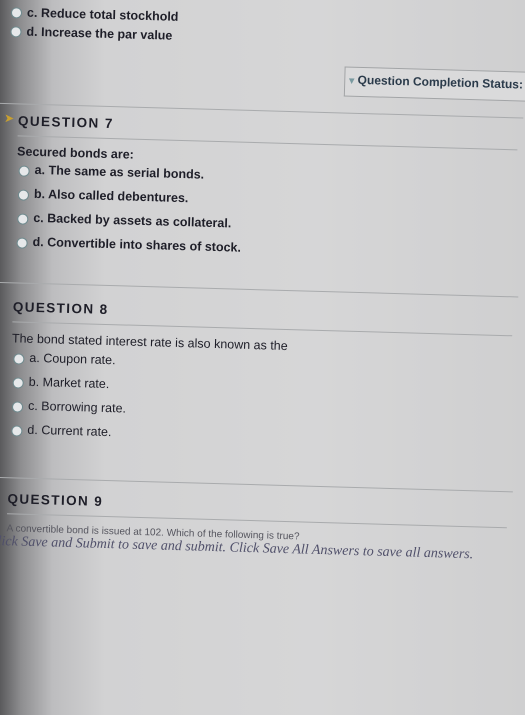 Image resolution: width=525 pixels, height=715 pixels. Describe the element at coordinates (16, 32) in the screenshot. I see `radio-top-d` at that location.